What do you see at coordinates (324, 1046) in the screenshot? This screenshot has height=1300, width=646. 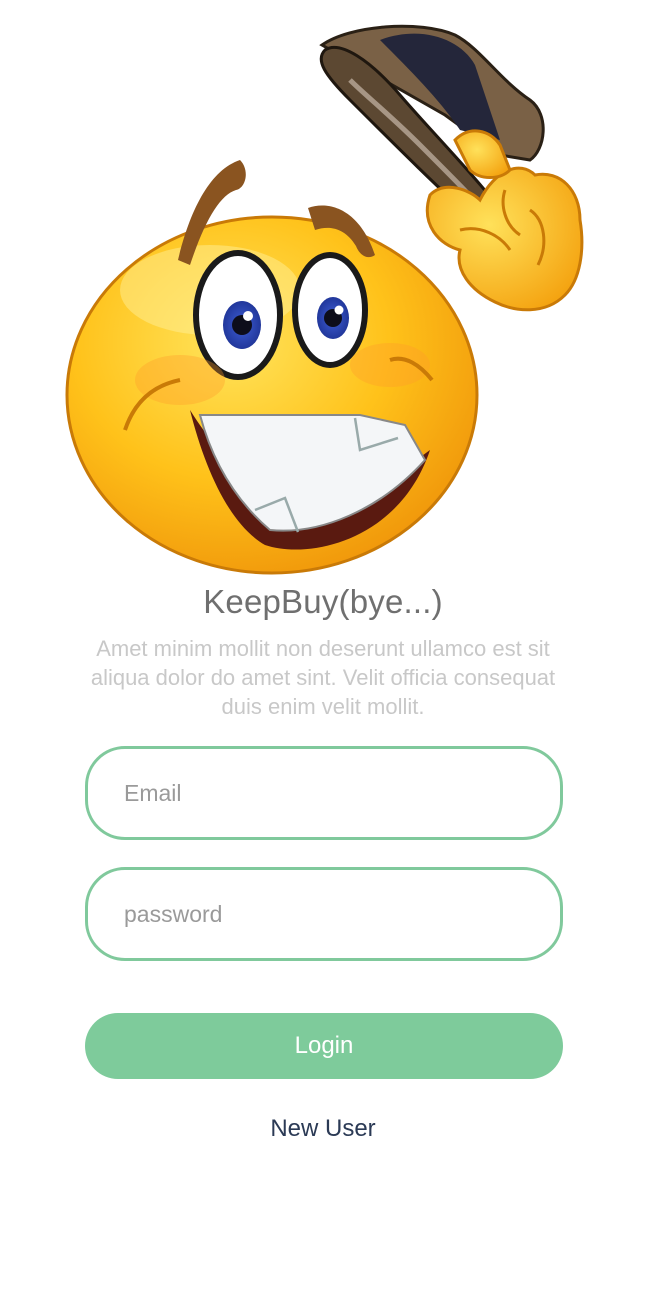 I see `login-button: Login` at bounding box center [324, 1046].